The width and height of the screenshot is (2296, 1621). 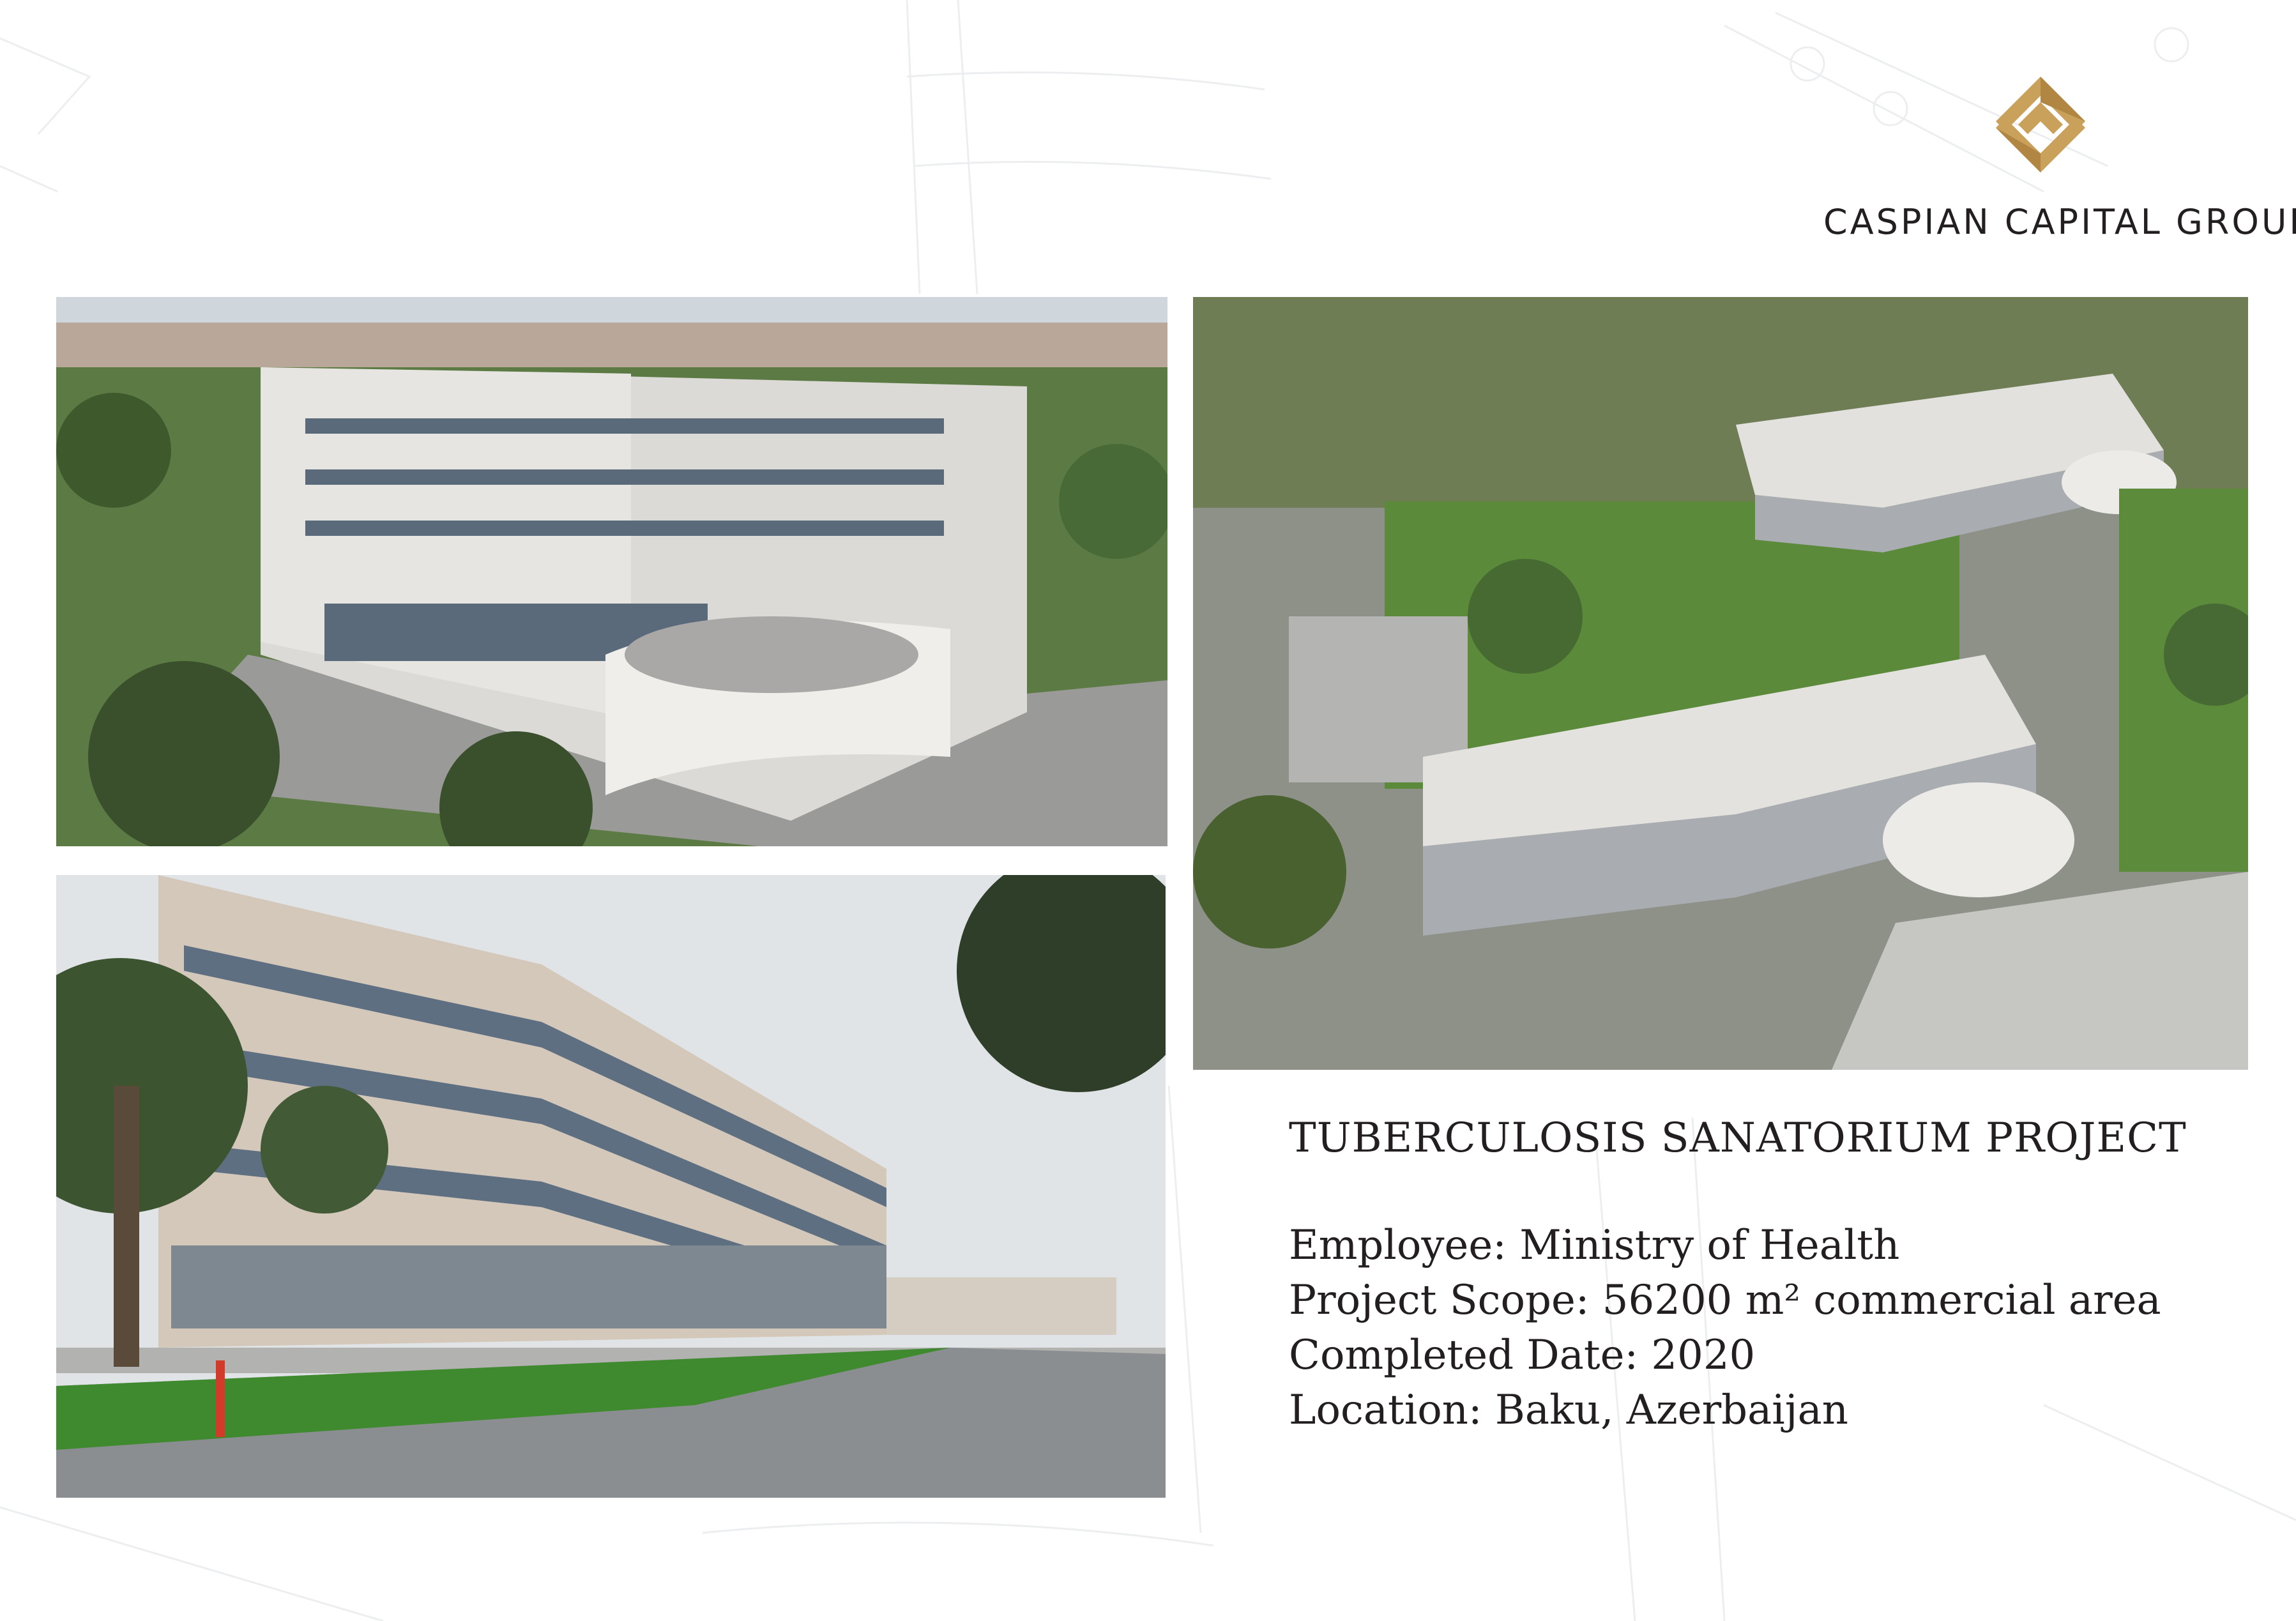 What do you see at coordinates (1522, 1355) in the screenshot?
I see `project-completed-date: Completed Date: 2020` at bounding box center [1522, 1355].